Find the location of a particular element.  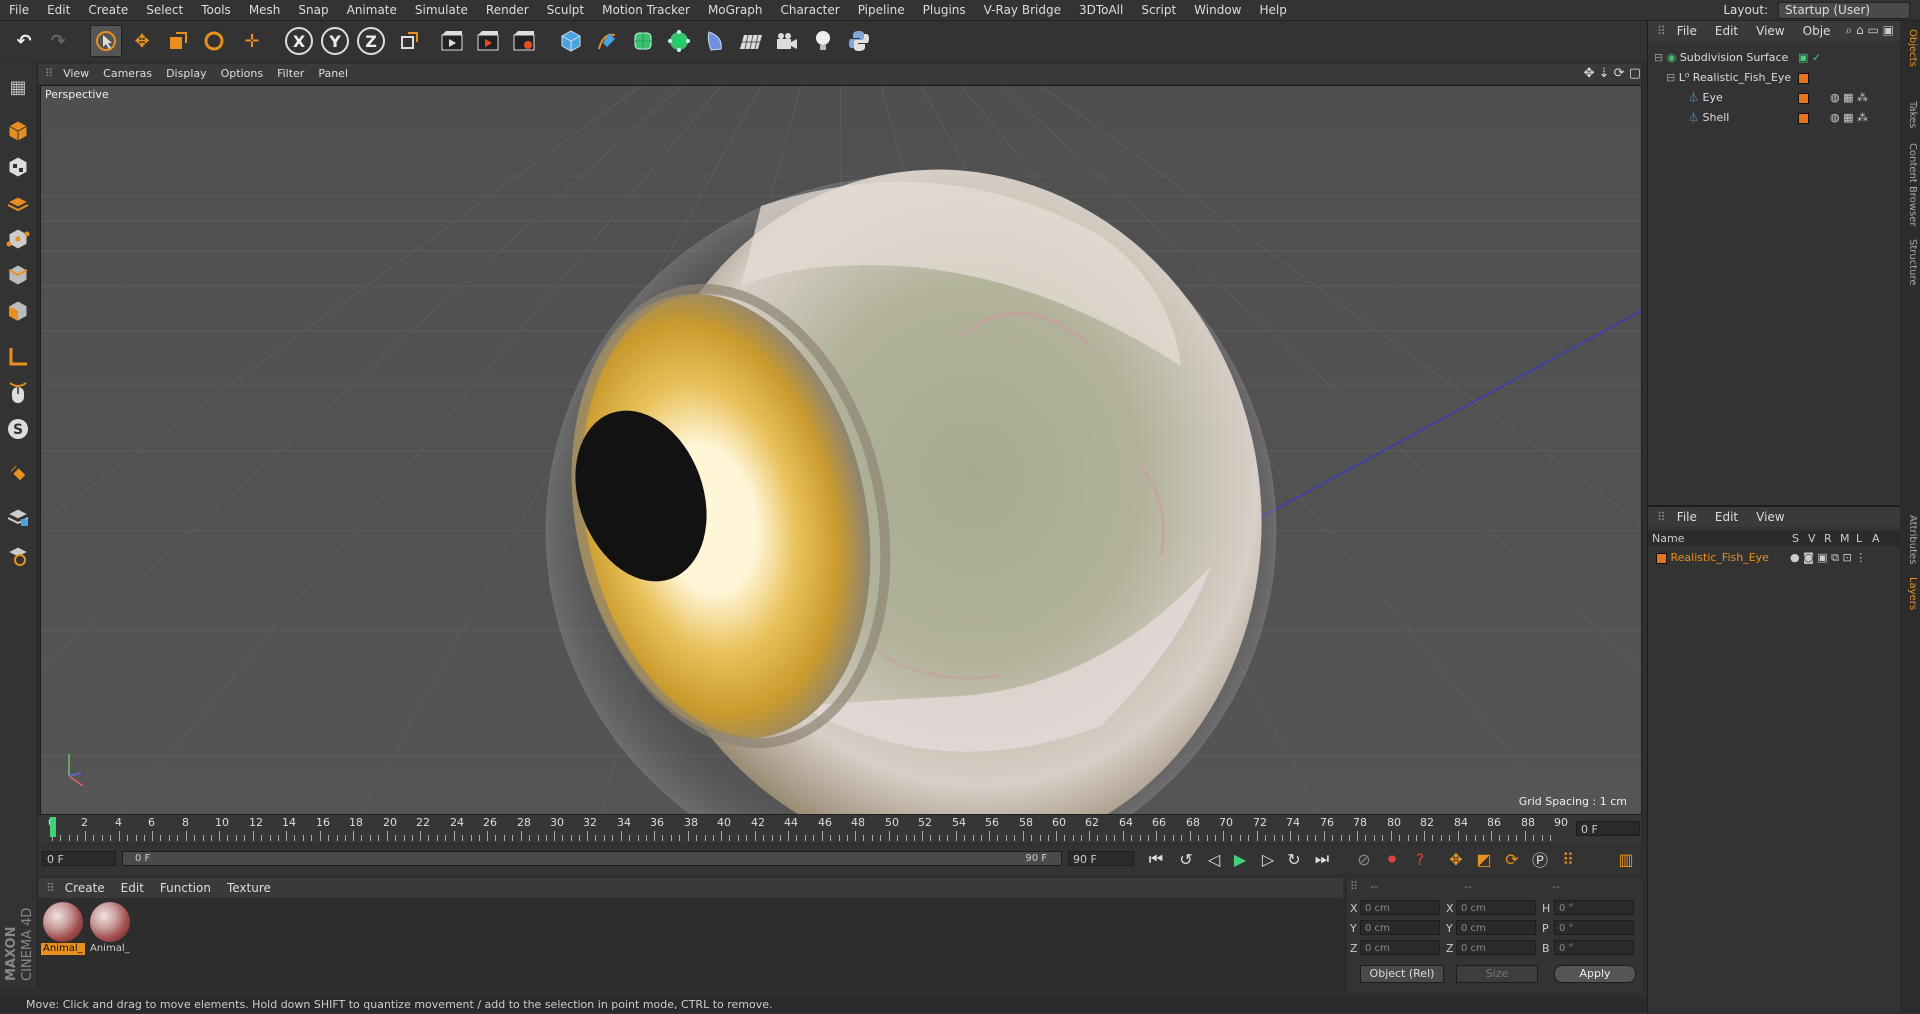

menu-mesh: Mesh is located at coordinates (265, 10).